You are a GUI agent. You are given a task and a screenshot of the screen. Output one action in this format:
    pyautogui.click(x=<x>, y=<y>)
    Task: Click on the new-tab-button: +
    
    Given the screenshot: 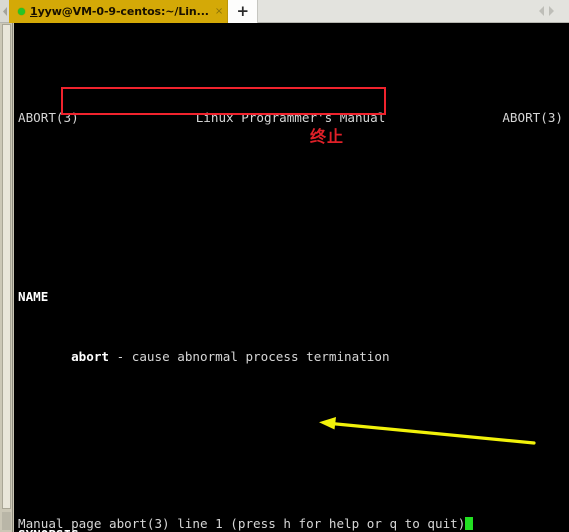 What is the action you would take?
    pyautogui.click(x=243, y=11)
    